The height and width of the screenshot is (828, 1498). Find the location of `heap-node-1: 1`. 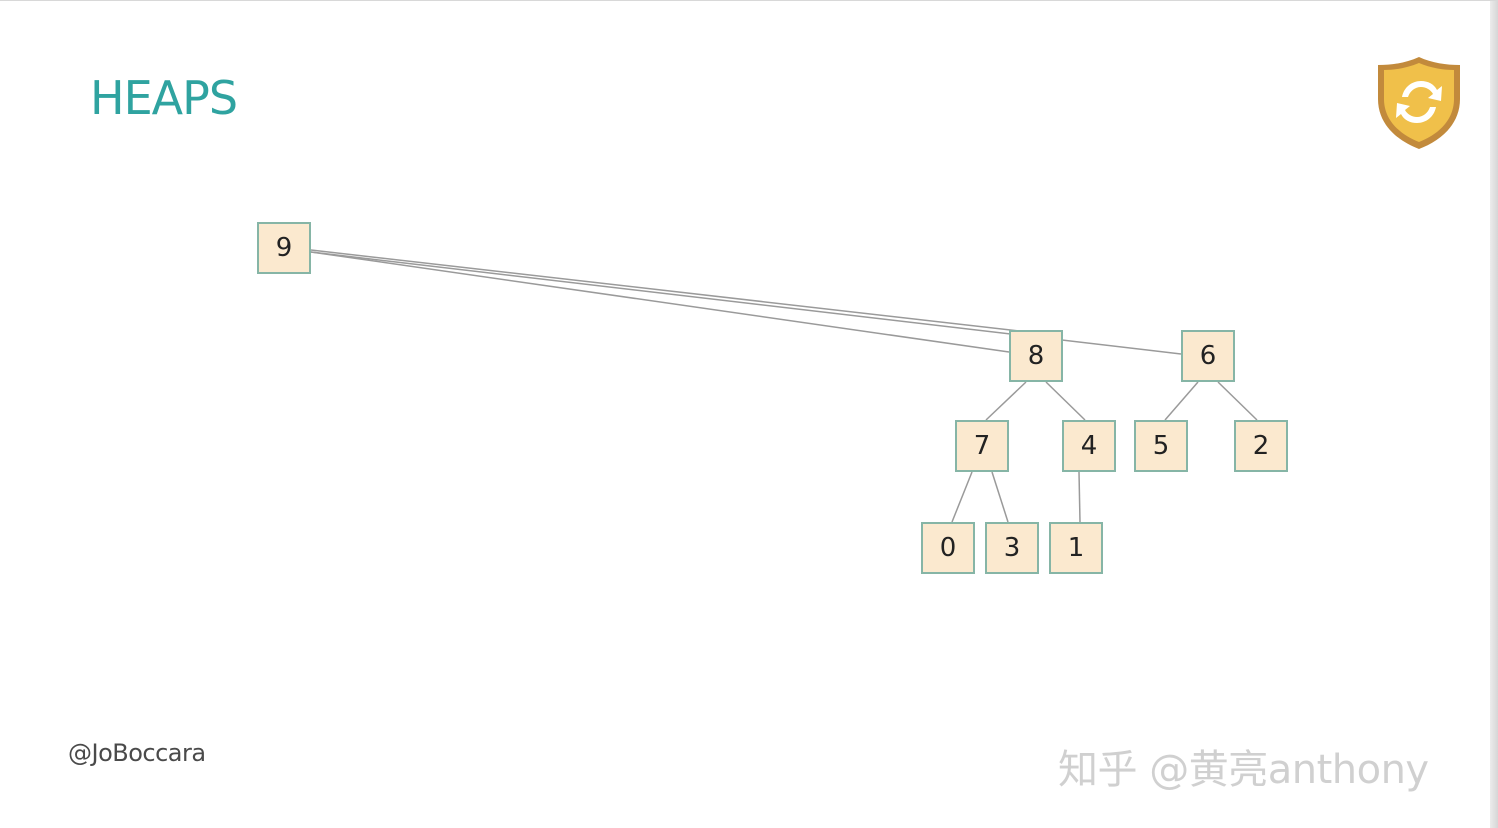

heap-node-1: 1 is located at coordinates (1076, 548).